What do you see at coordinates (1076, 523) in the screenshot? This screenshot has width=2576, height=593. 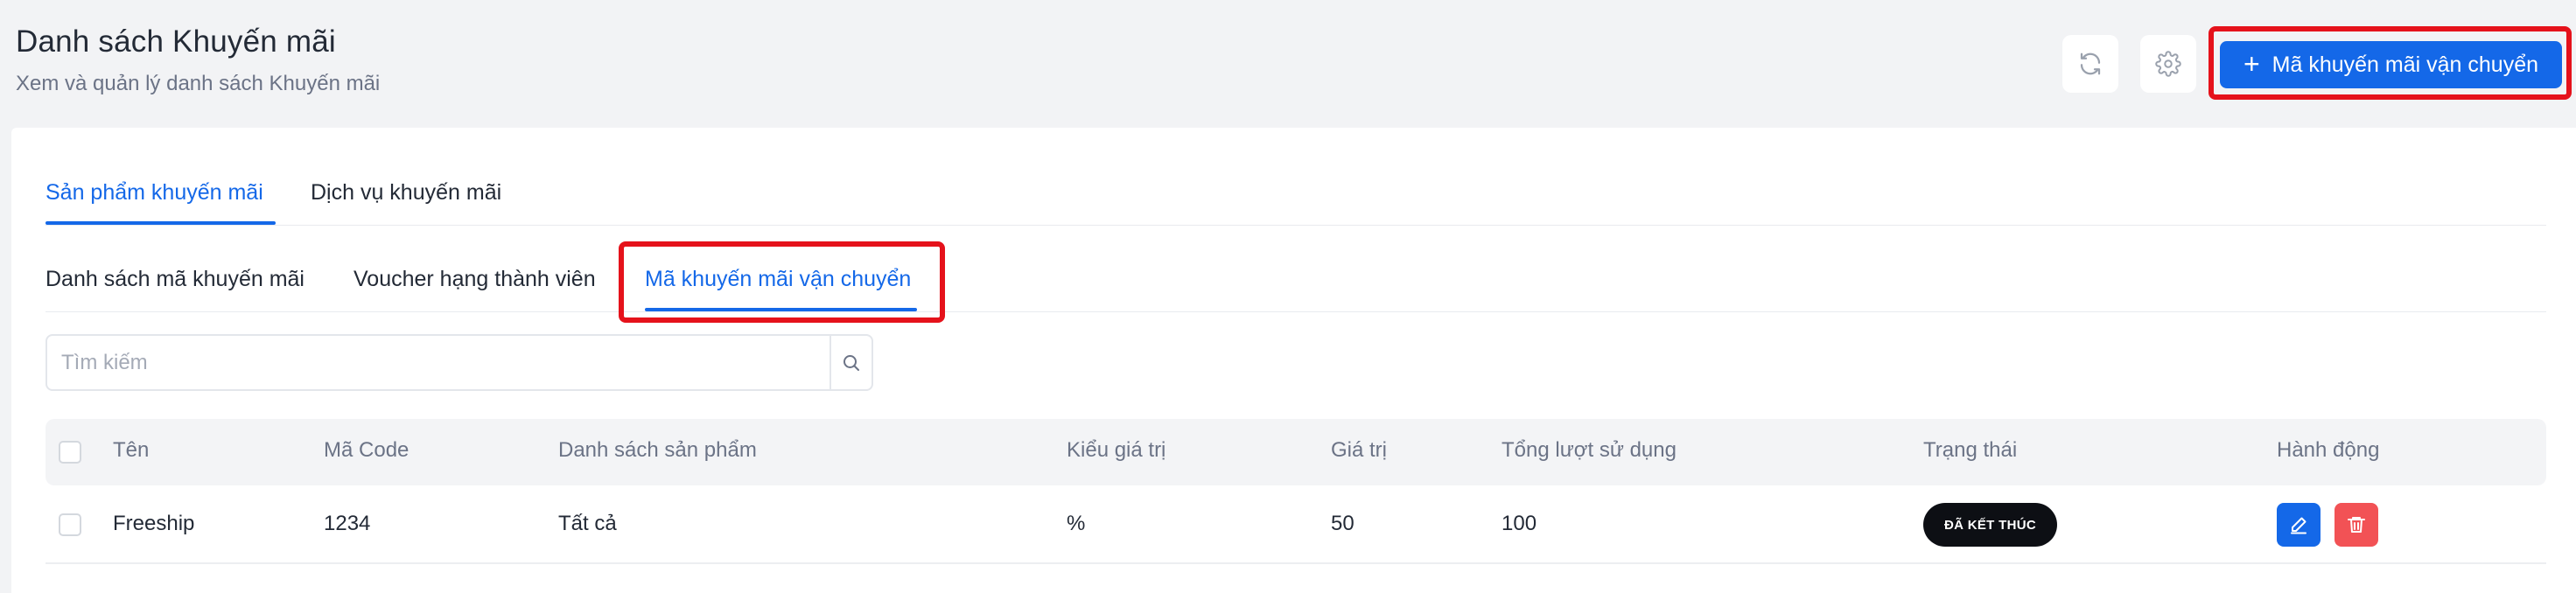 I see `cell-value-type: %` at bounding box center [1076, 523].